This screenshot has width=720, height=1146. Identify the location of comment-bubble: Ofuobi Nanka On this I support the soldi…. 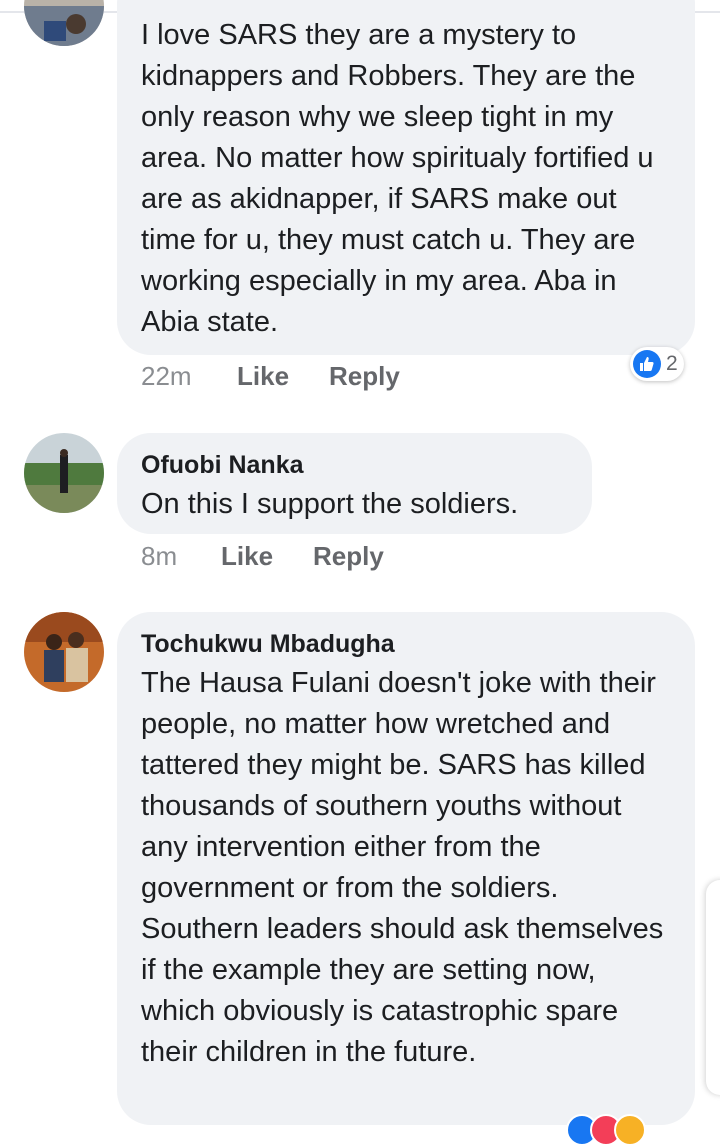
(354, 483).